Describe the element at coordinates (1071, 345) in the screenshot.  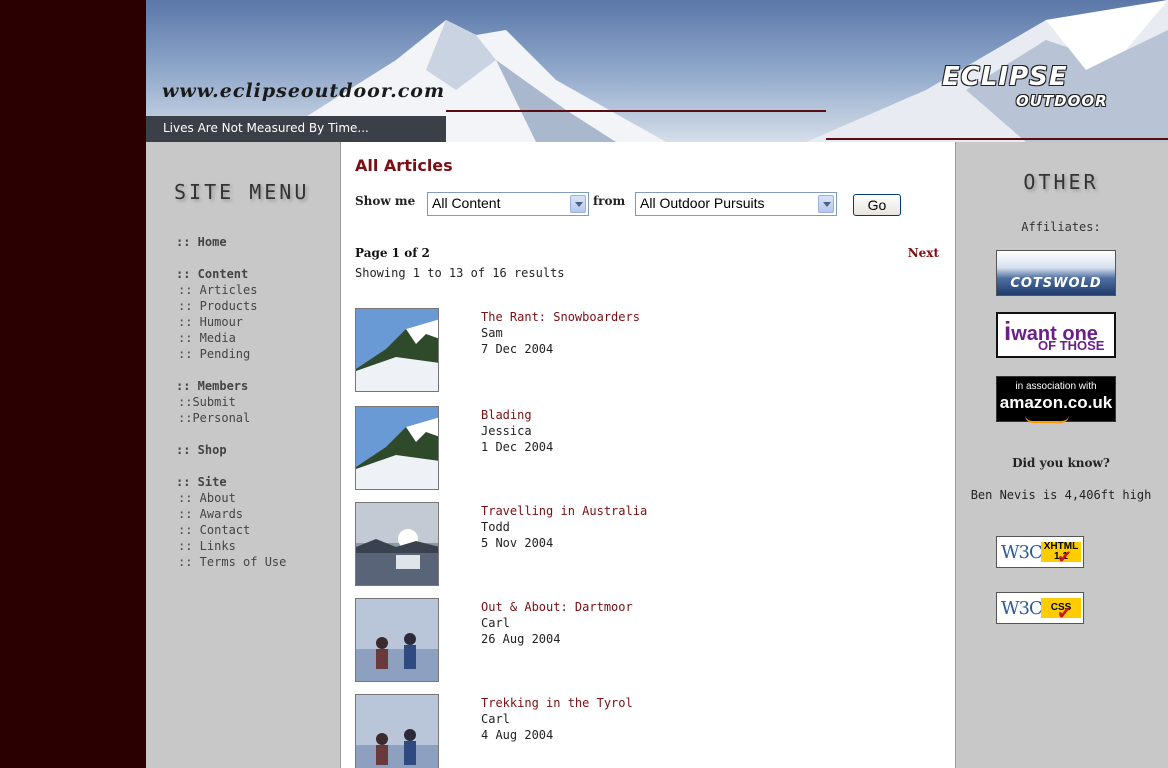
I see `iwant-line2: OF THOSE` at that location.